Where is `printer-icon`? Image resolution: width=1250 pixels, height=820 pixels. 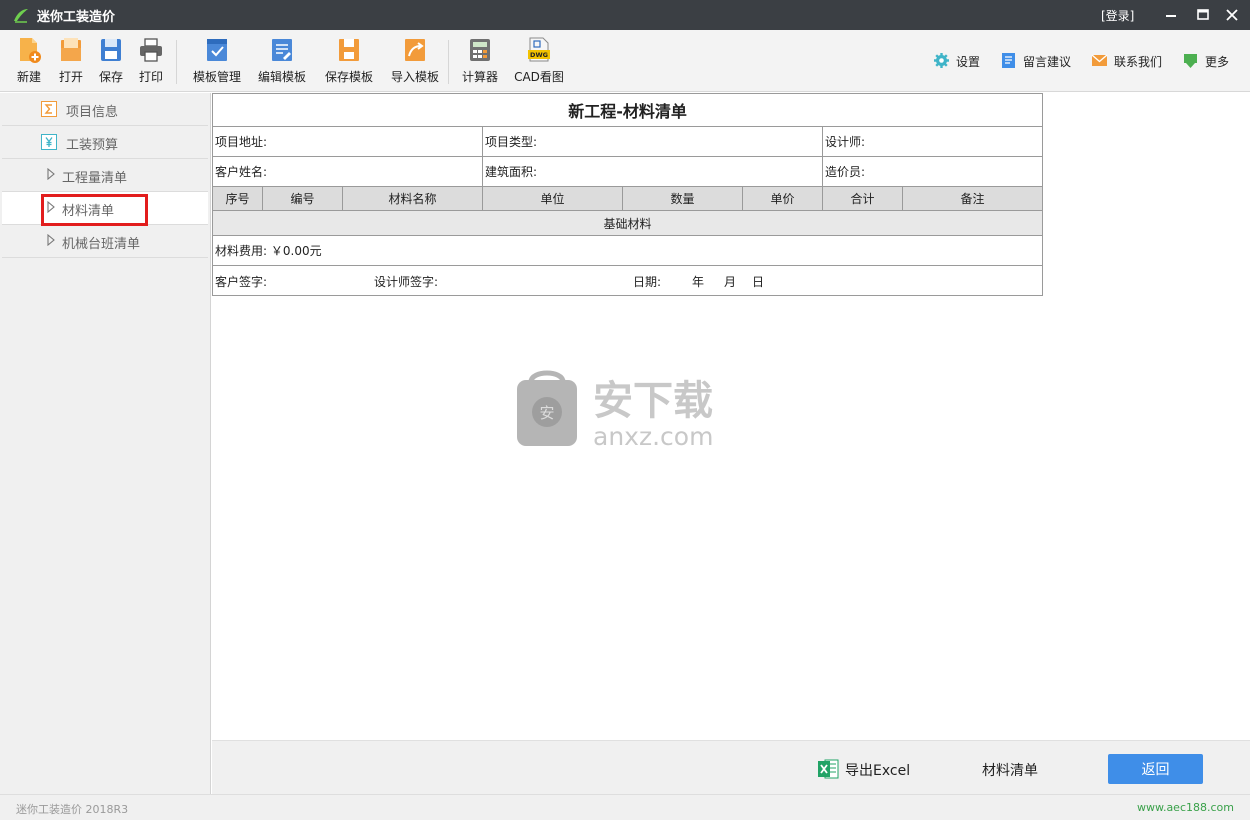 printer-icon is located at coordinates (151, 50).